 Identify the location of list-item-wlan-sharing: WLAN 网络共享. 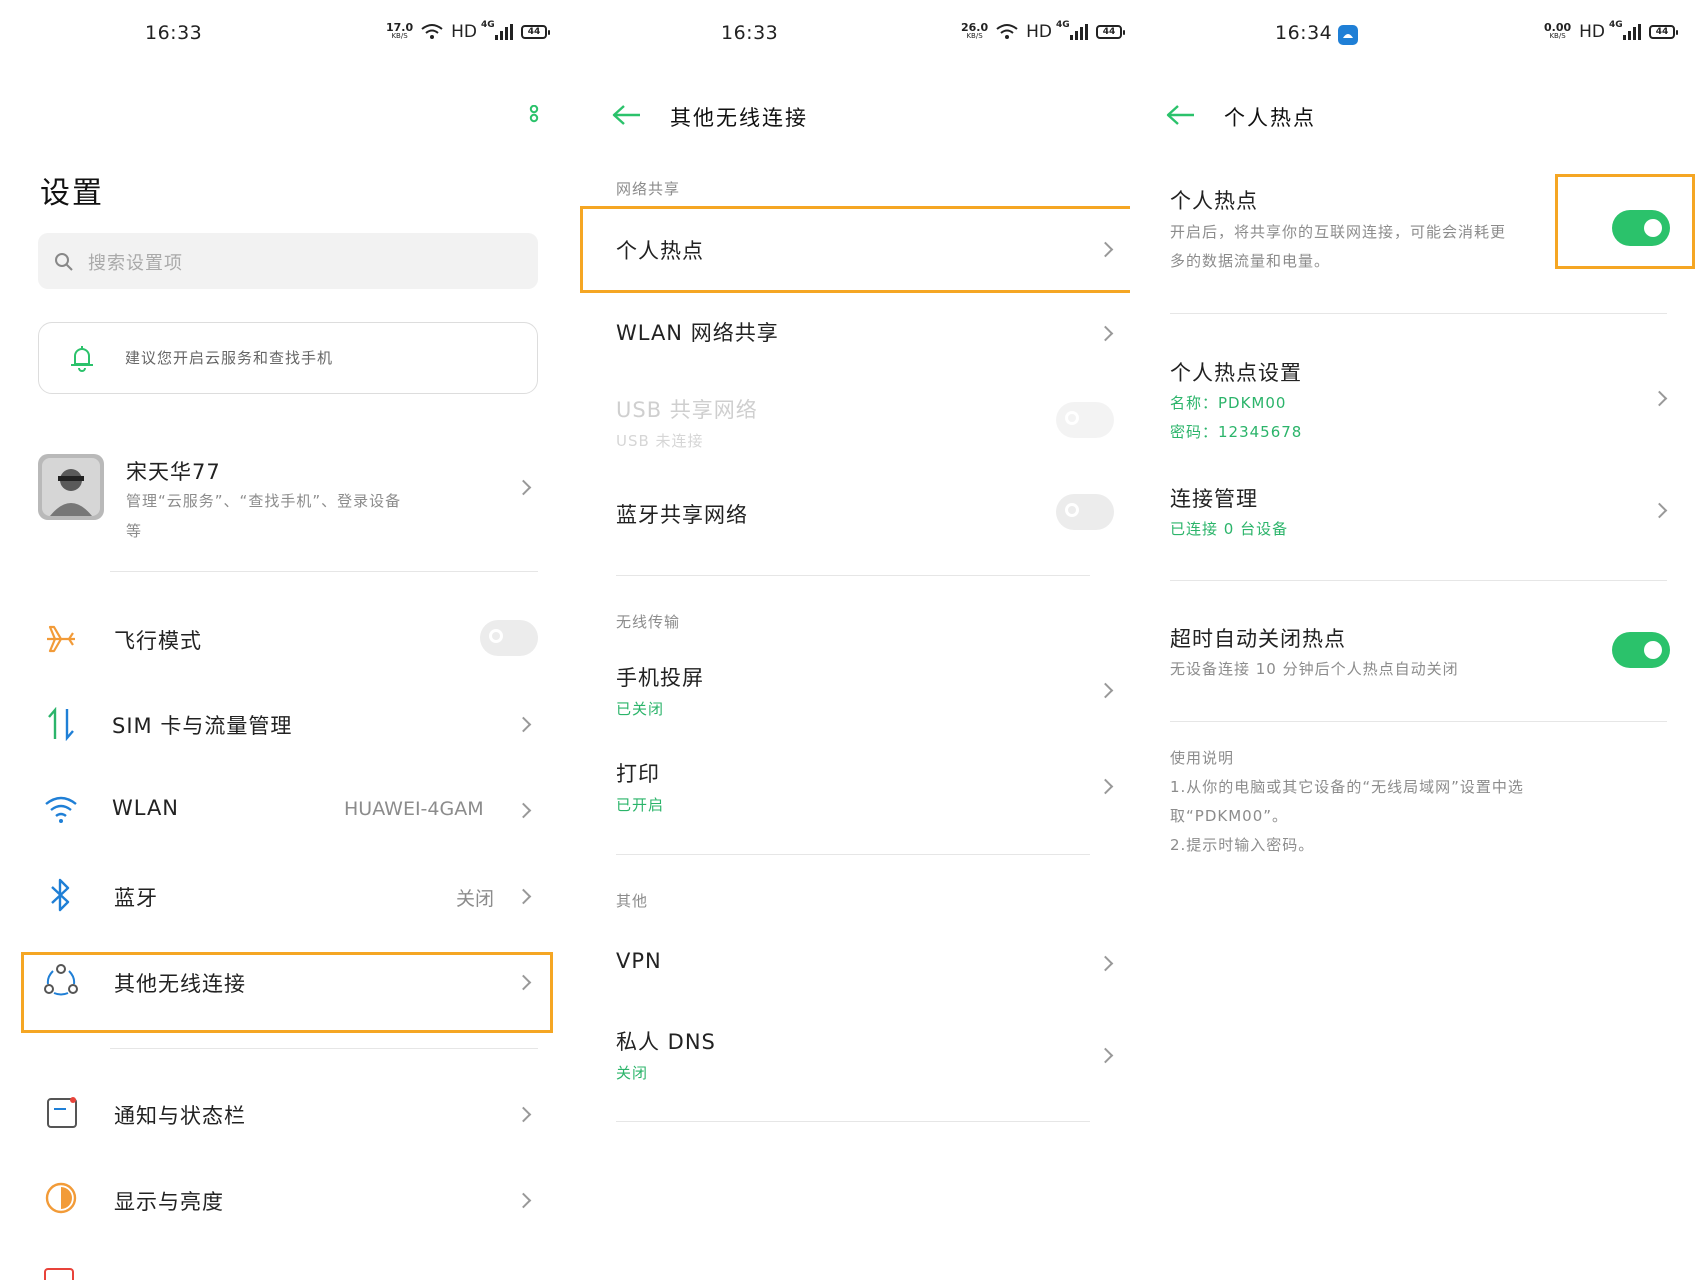
(853, 332).